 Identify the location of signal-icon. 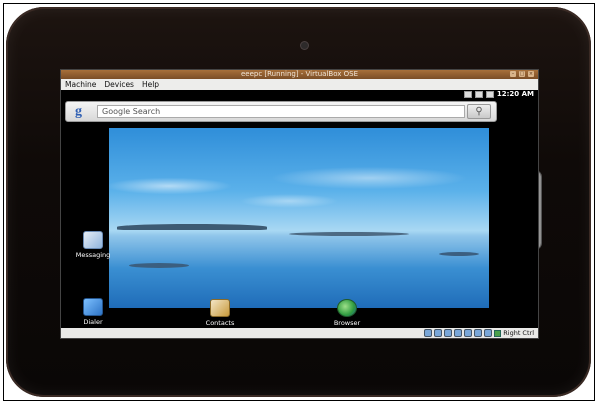
(478, 94).